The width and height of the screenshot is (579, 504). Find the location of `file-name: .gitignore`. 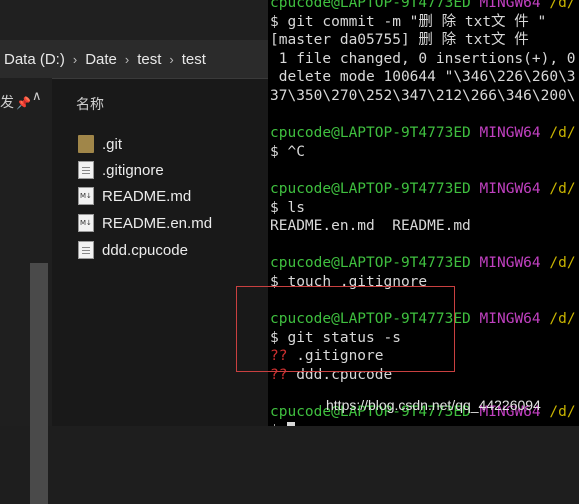

file-name: .gitignore is located at coordinates (133, 170).